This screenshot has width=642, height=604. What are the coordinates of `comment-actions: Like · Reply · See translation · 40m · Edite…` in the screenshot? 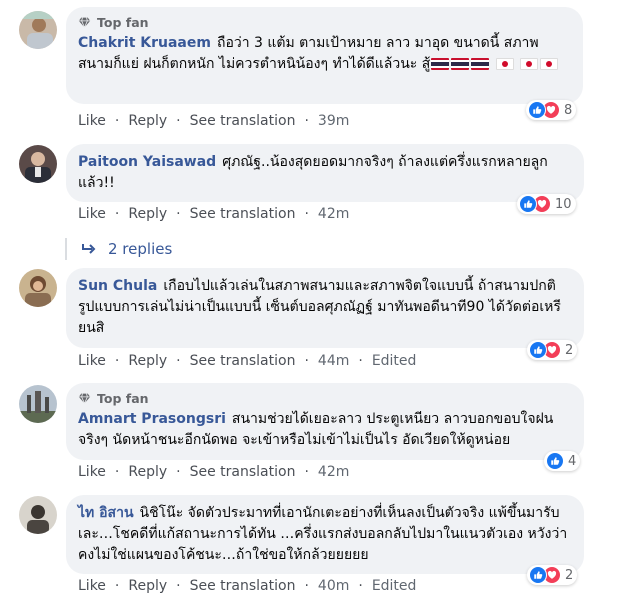 It's located at (247, 586).